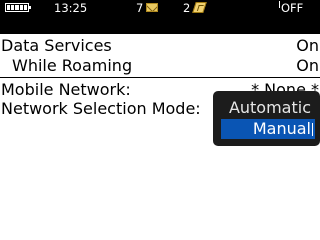 The width and height of the screenshot is (320, 240). Describe the element at coordinates (56, 45) in the screenshot. I see `data-services-label: Data Services` at that location.